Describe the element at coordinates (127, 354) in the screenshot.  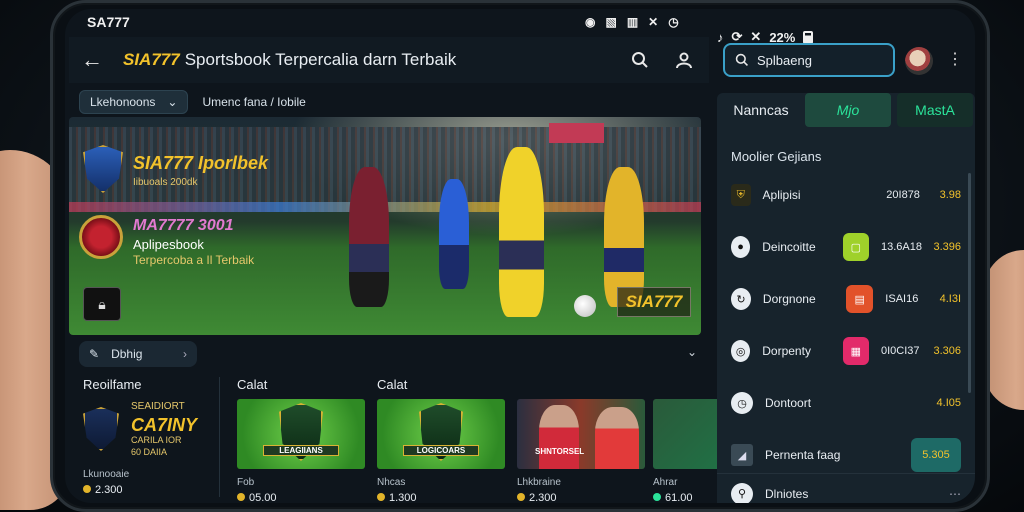
I see `filter-label: Dbhig` at that location.